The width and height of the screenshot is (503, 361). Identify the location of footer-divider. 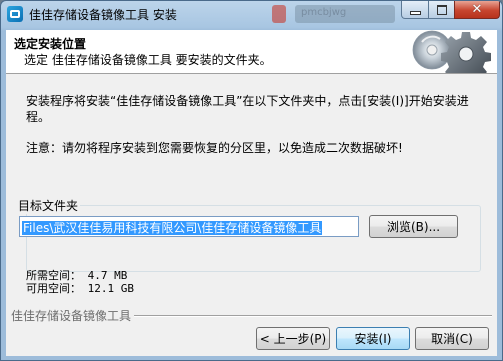
(313, 316).